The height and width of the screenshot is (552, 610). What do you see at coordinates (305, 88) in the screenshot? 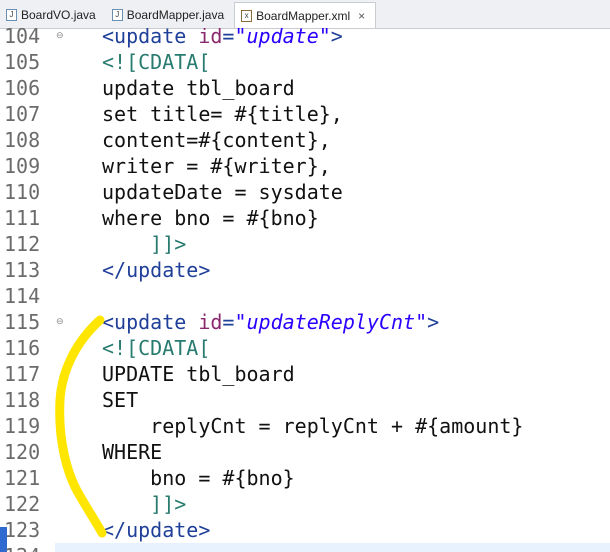
I see `code-line: 106 update tbl_board` at bounding box center [305, 88].